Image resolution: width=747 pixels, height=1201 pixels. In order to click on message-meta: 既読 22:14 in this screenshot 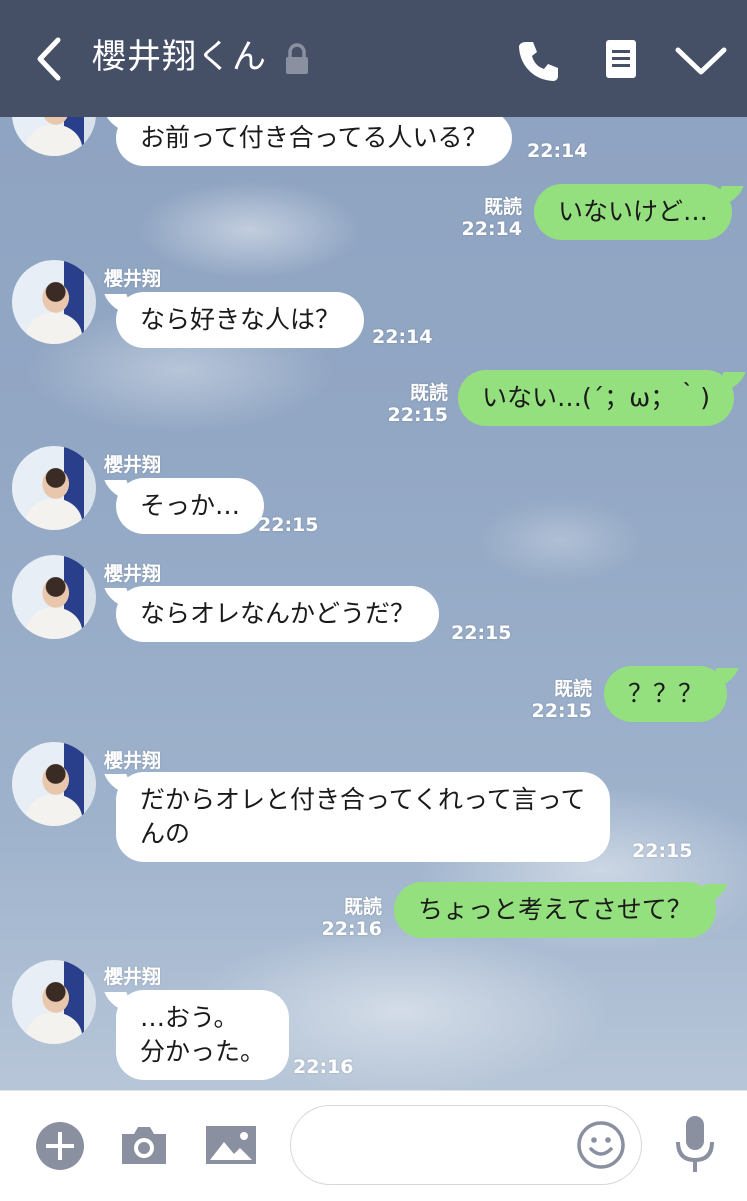, I will do `click(486, 218)`.